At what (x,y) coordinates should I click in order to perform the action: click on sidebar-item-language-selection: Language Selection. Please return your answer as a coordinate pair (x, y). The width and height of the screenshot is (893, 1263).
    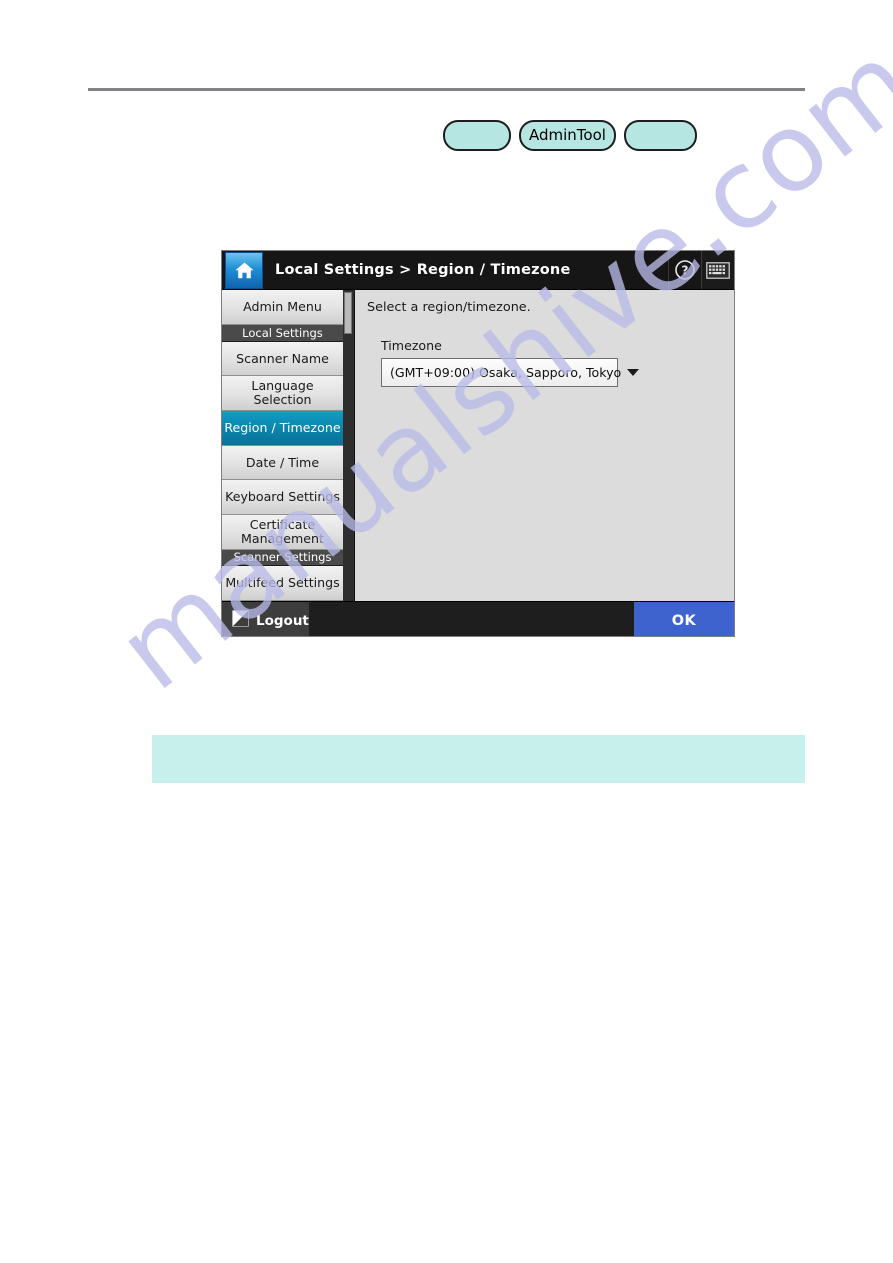
    Looking at the image, I should click on (282, 393).